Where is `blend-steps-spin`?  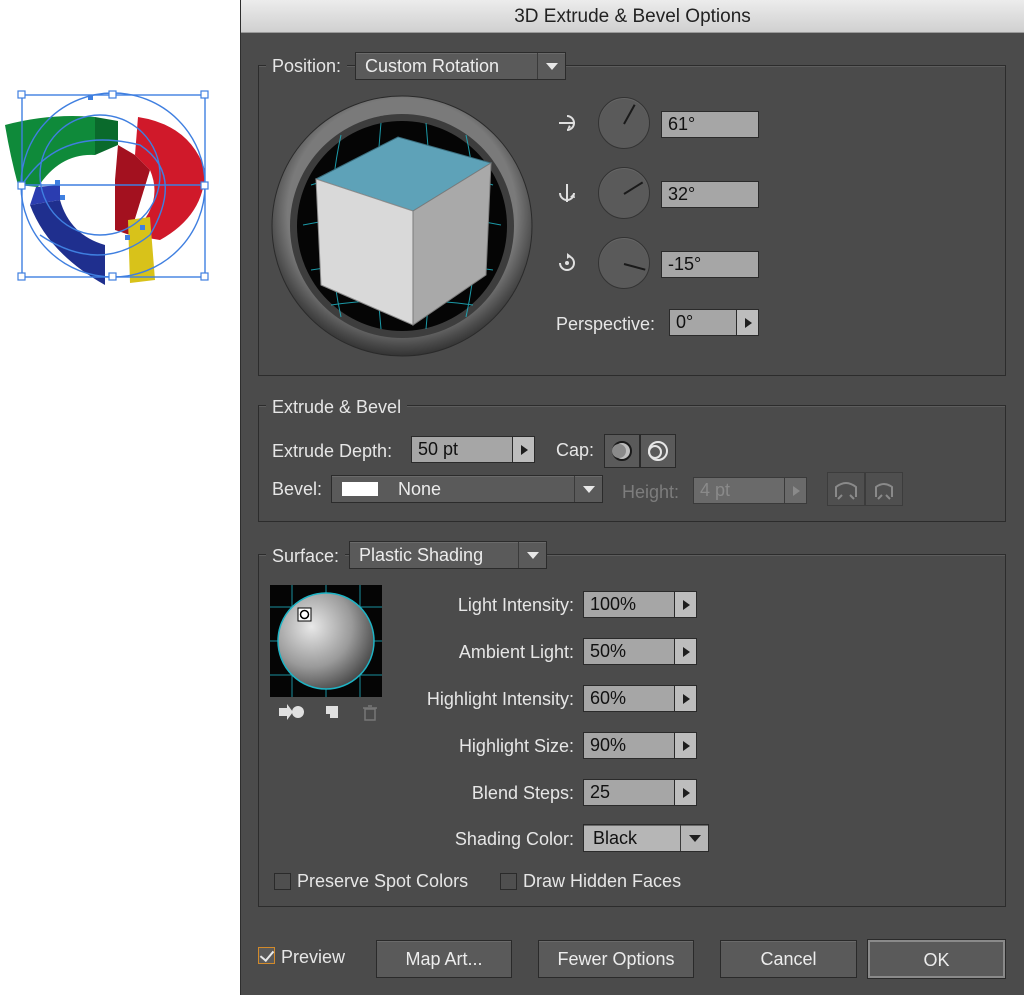
blend-steps-spin is located at coordinates (686, 792).